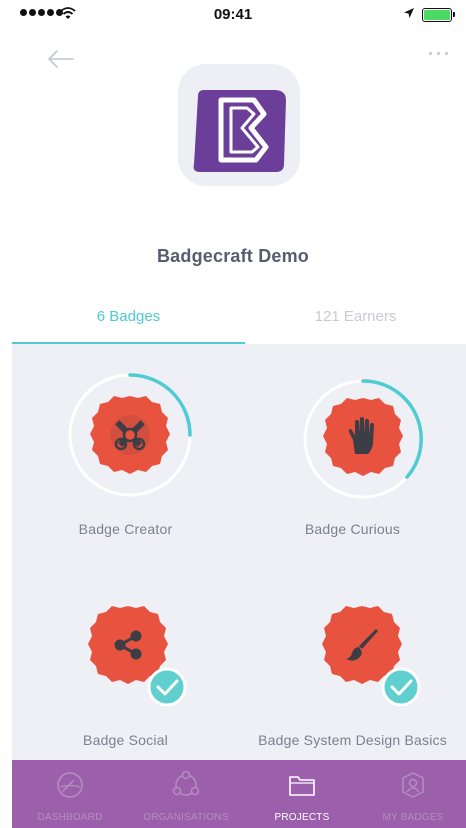 The width and height of the screenshot is (466, 828). I want to click on nav-label: DASHBOARD, so click(70, 817).